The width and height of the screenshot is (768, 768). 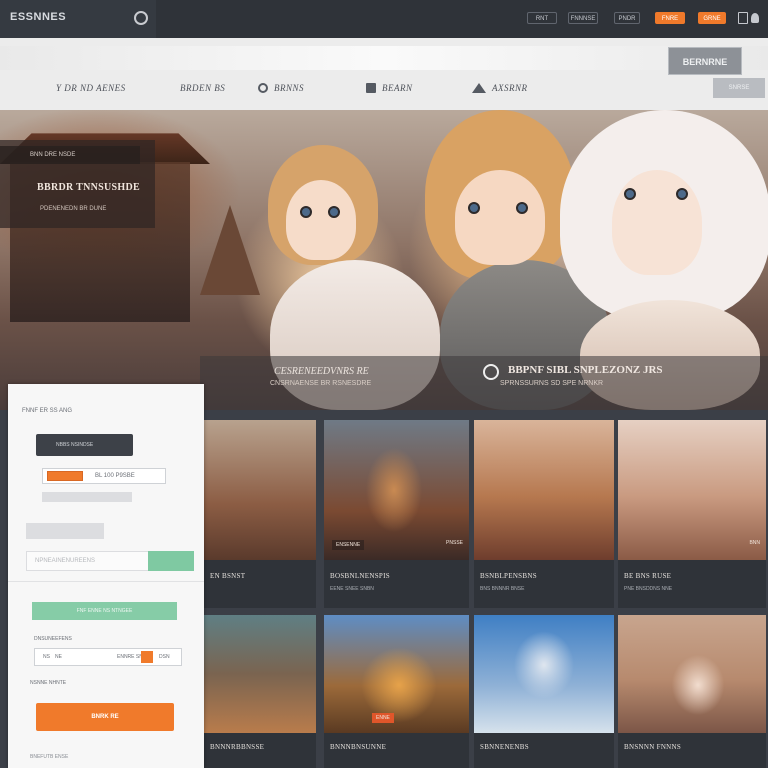 I want to click on search-button: BERNRNE, so click(x=705, y=61).